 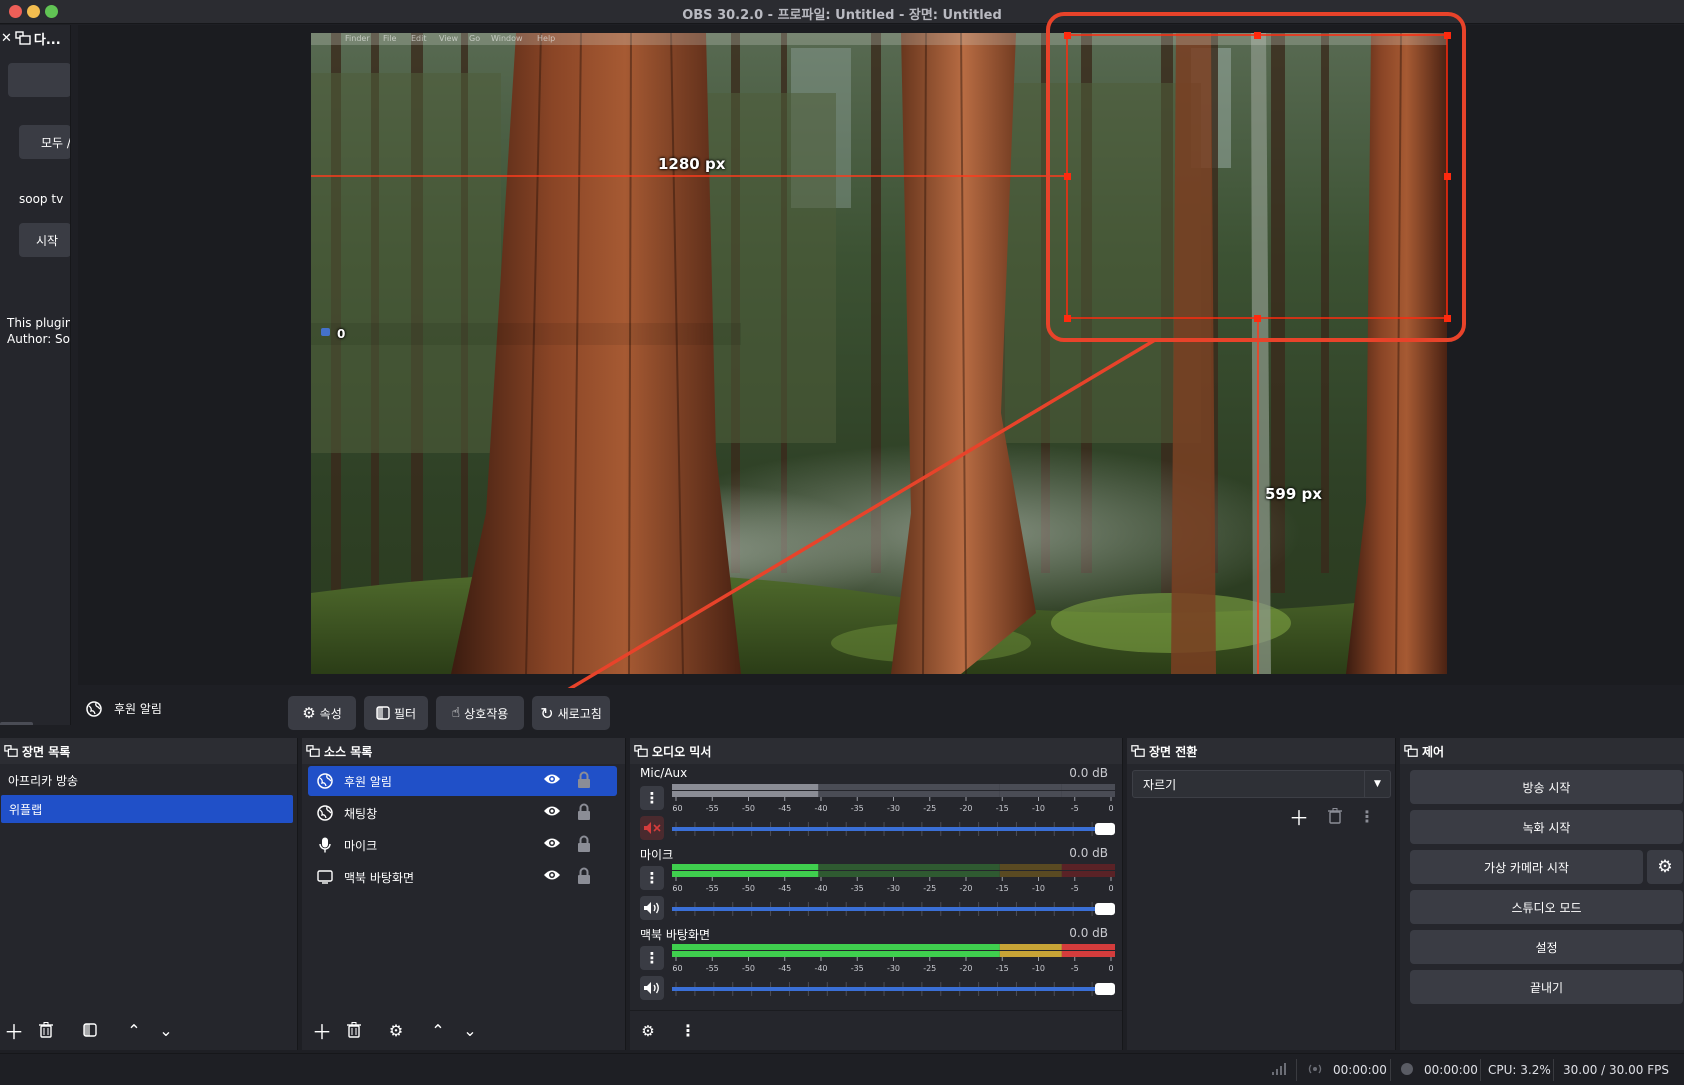 I want to click on properties-button: ⚙ 속성, so click(x=322, y=713).